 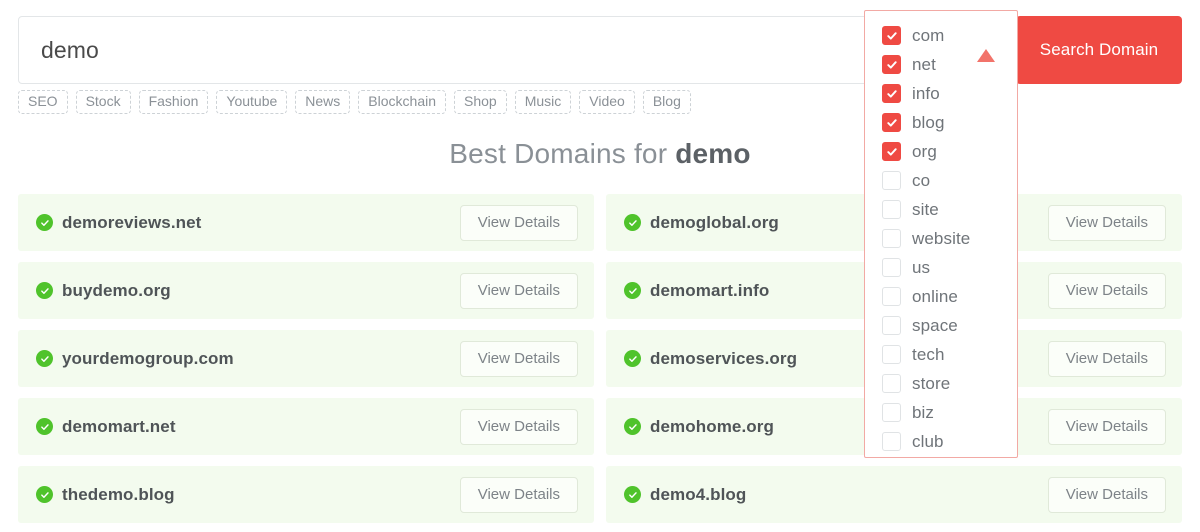 What do you see at coordinates (517, 50) in the screenshot?
I see `search-input` at bounding box center [517, 50].